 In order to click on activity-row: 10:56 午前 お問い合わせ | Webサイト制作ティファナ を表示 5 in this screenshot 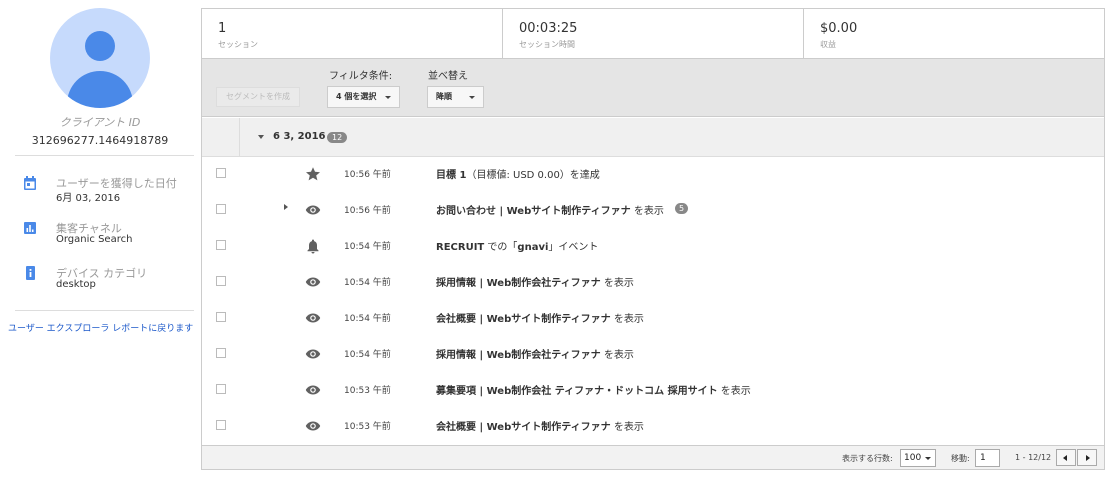, I will do `click(653, 211)`.